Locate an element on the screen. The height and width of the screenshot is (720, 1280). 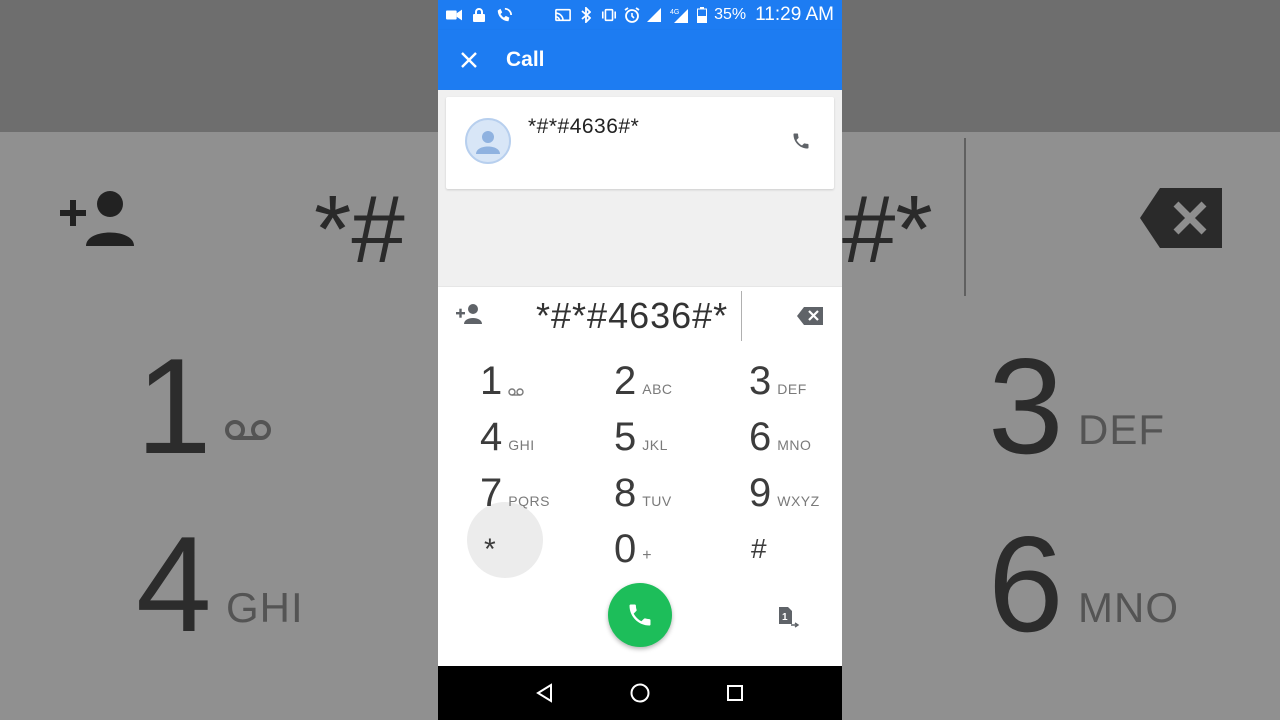
background-key-4-number: 4 is located at coordinates (174, 584).